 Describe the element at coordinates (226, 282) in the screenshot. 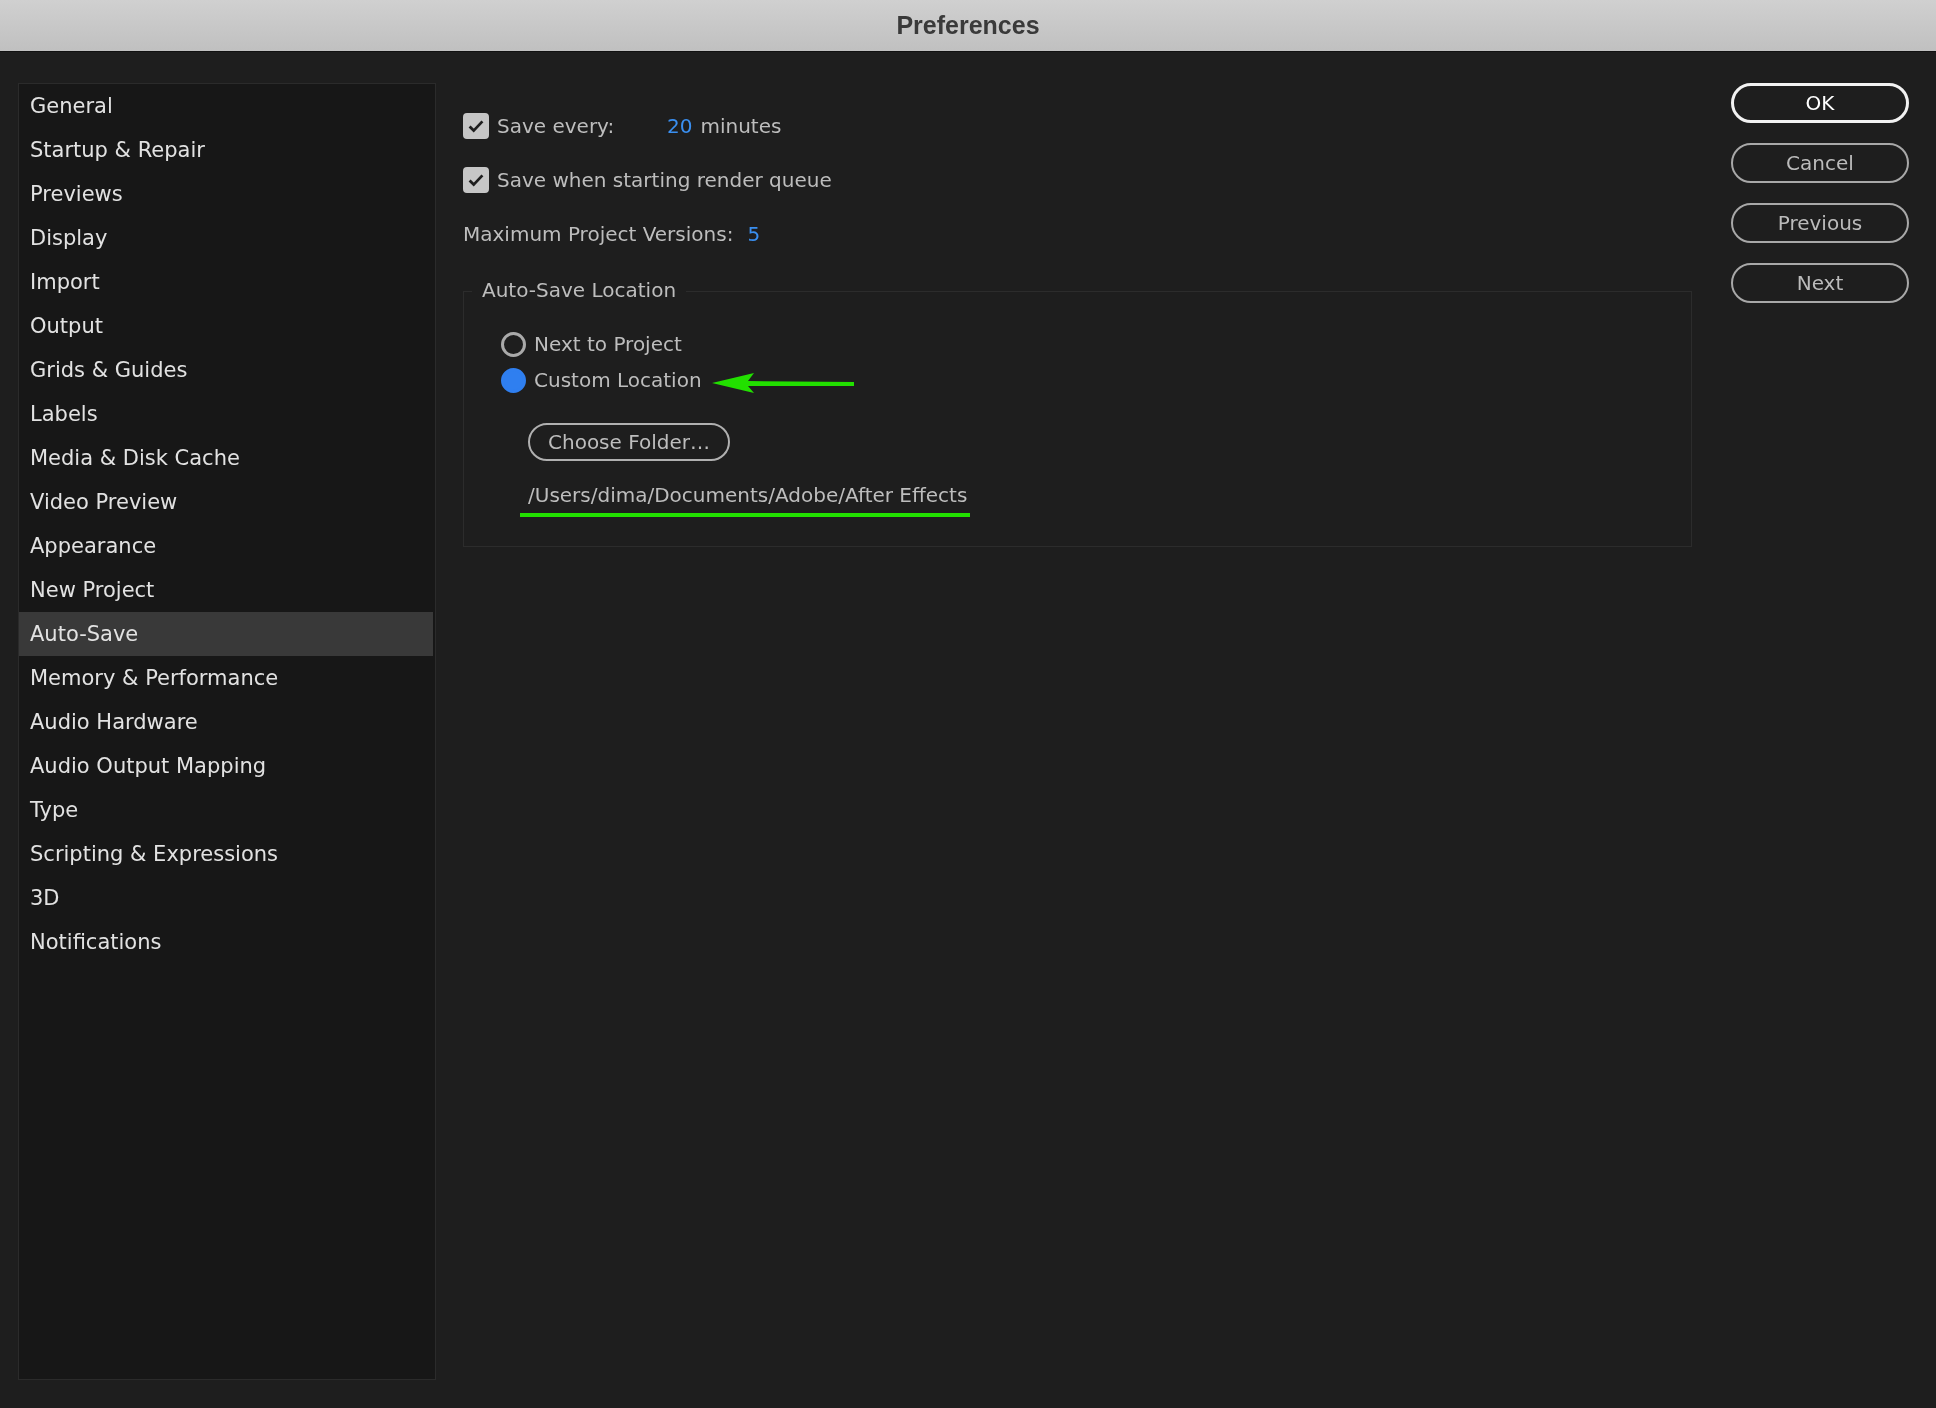

I see `sidebar-item: Import` at that location.